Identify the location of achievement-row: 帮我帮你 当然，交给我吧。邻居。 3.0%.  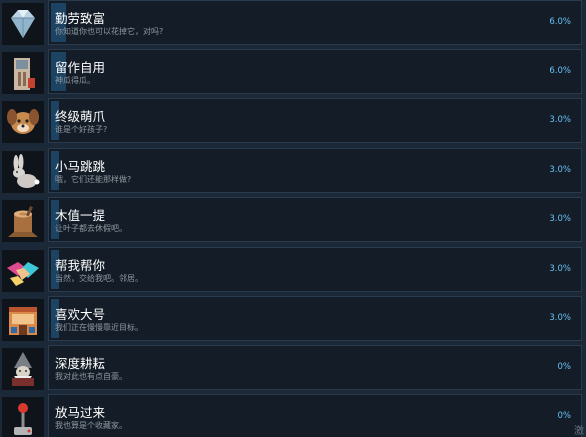
(293, 272).